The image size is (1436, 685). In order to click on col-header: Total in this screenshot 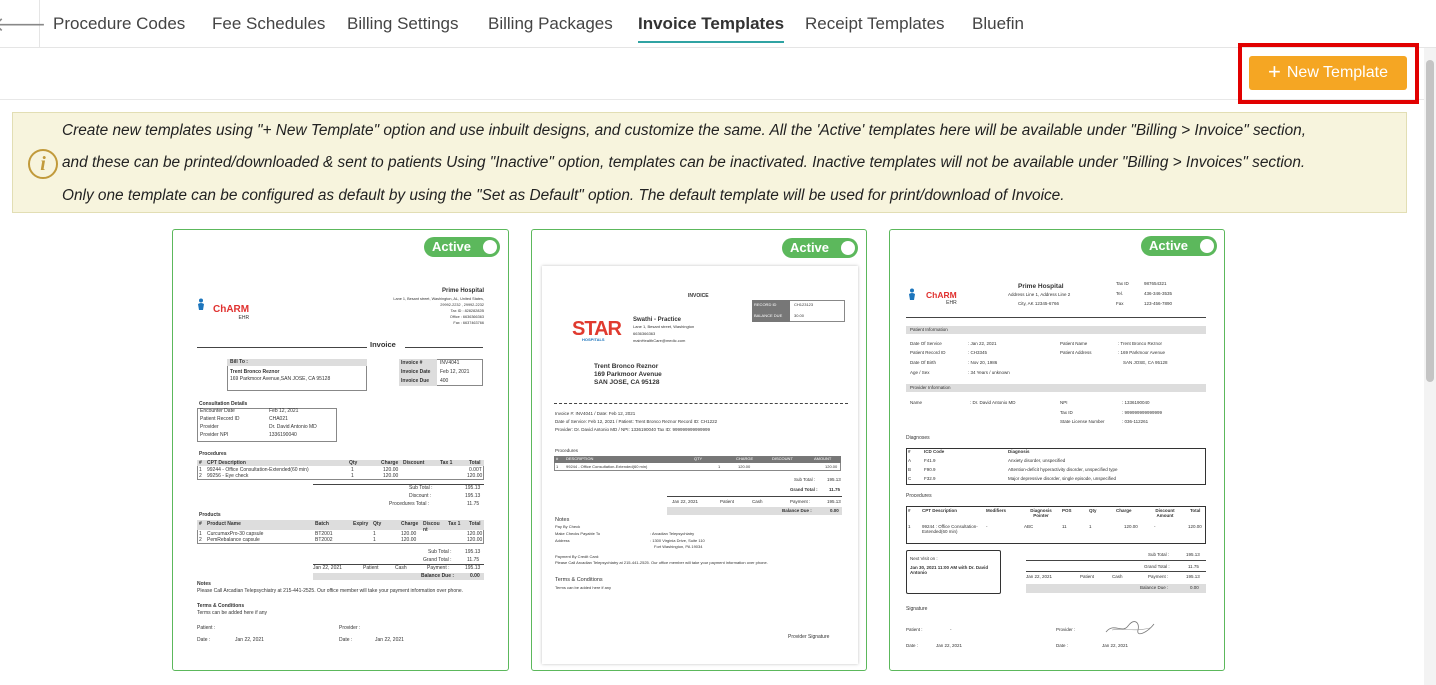, I will do `click(475, 524)`.